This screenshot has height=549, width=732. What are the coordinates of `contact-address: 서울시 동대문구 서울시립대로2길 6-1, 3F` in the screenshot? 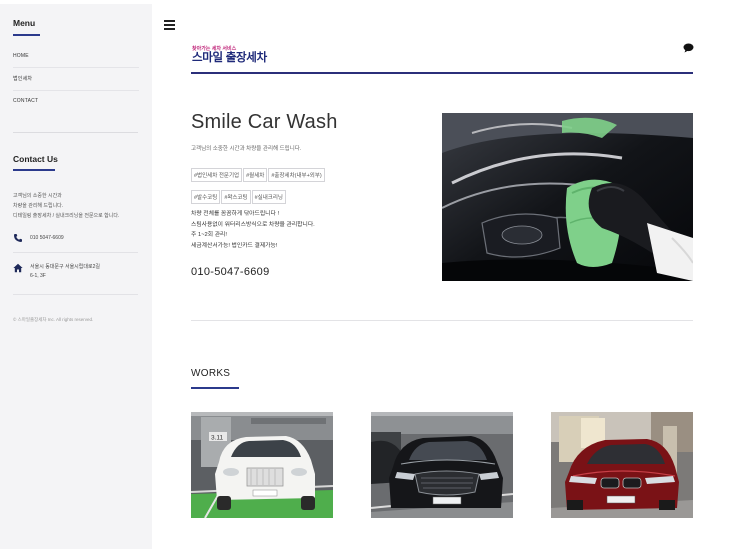 It's located at (65, 272).